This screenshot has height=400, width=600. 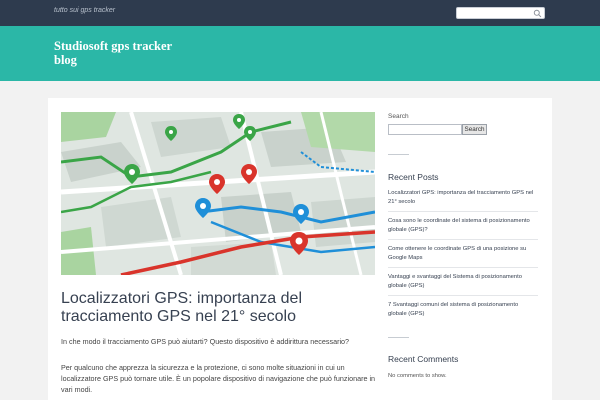 What do you see at coordinates (423, 359) in the screenshot?
I see `recent-comments-title: Recent Comments` at bounding box center [423, 359].